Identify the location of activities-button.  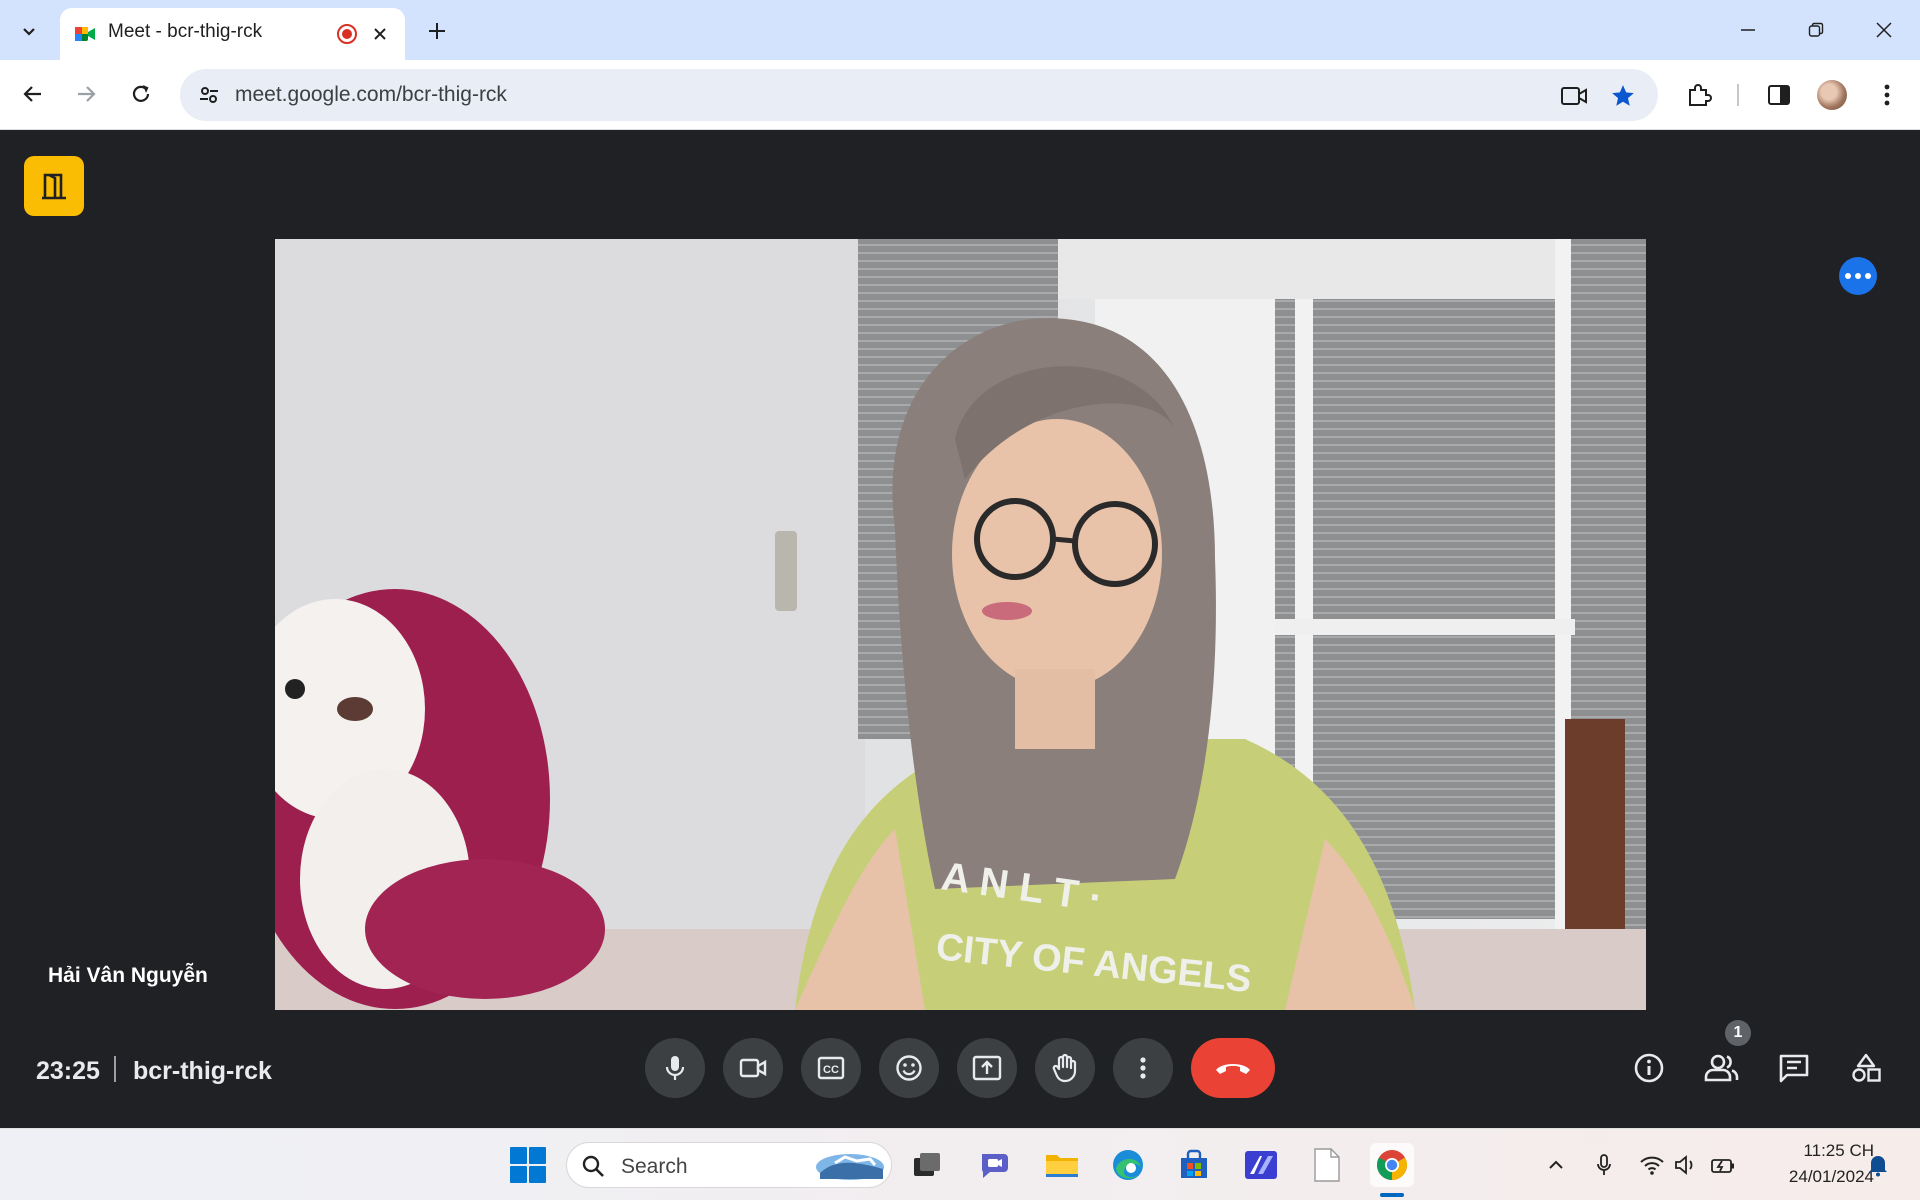
(1866, 1068).